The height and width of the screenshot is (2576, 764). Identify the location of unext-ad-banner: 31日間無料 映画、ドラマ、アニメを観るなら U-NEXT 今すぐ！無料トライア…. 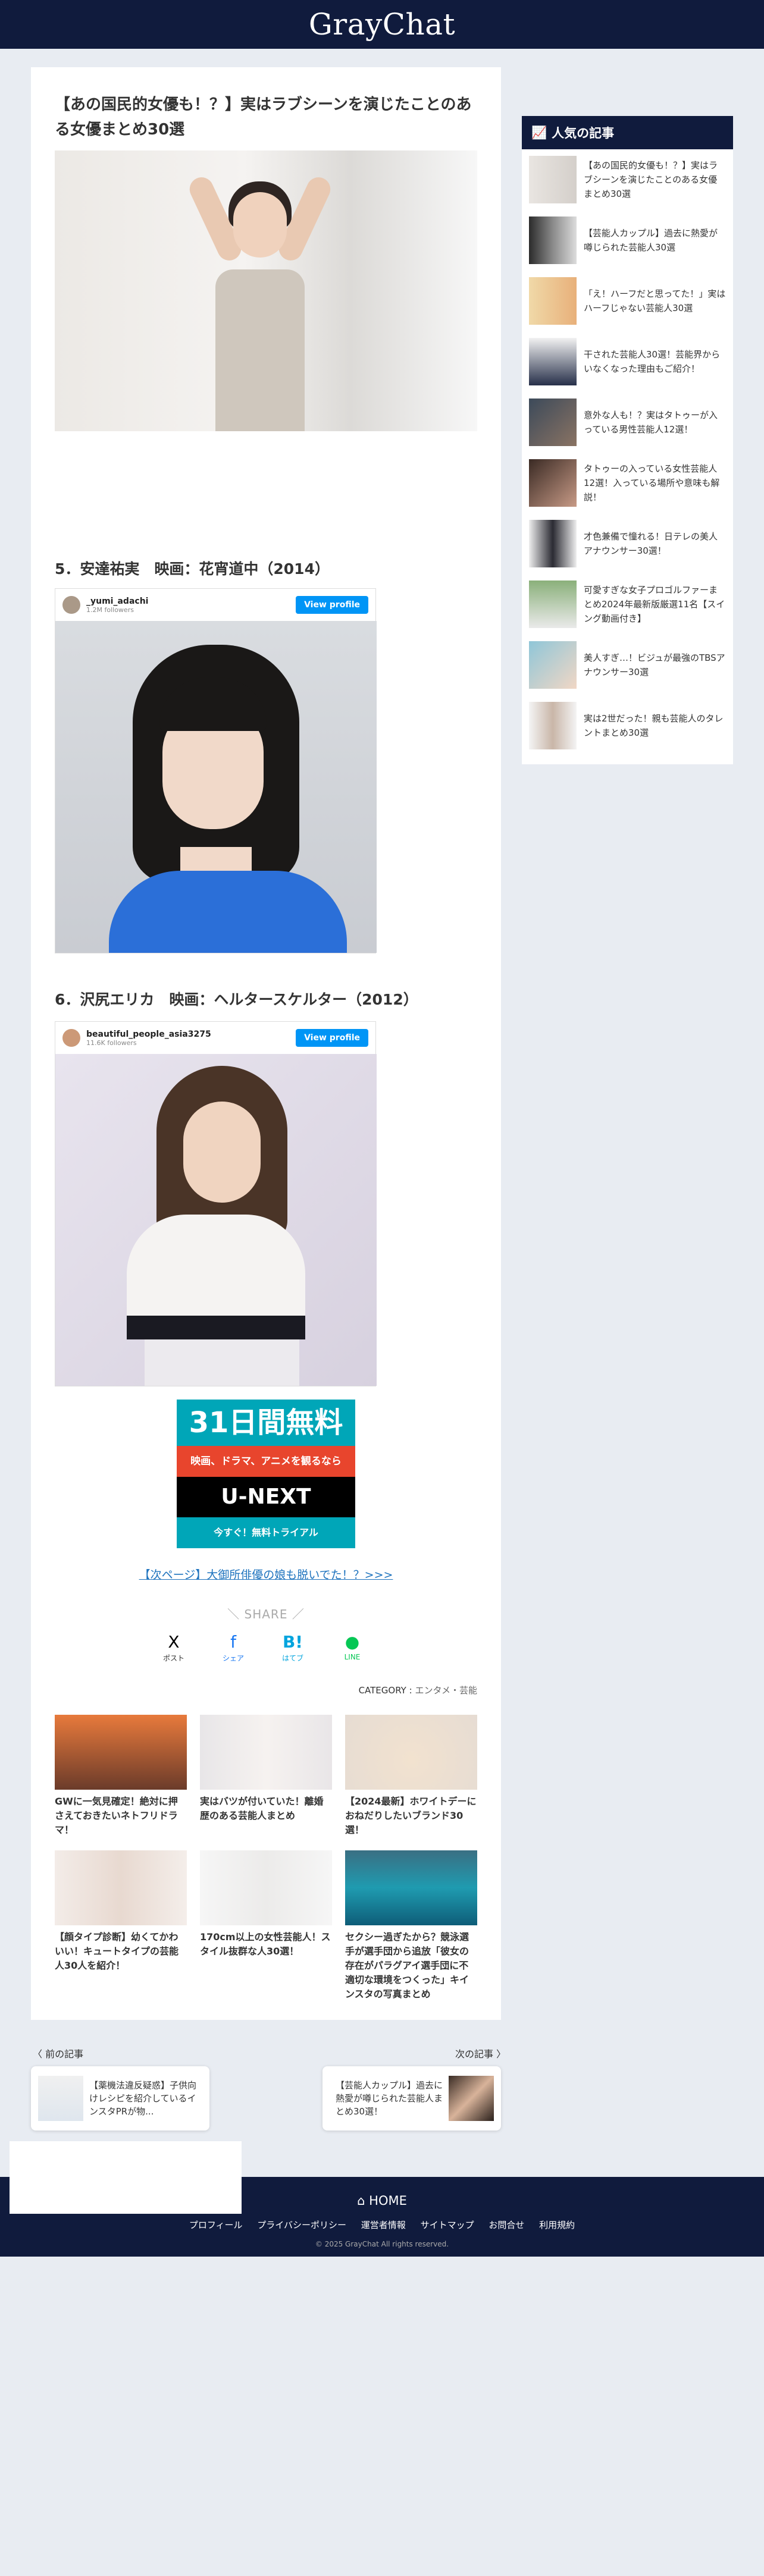
(266, 1474).